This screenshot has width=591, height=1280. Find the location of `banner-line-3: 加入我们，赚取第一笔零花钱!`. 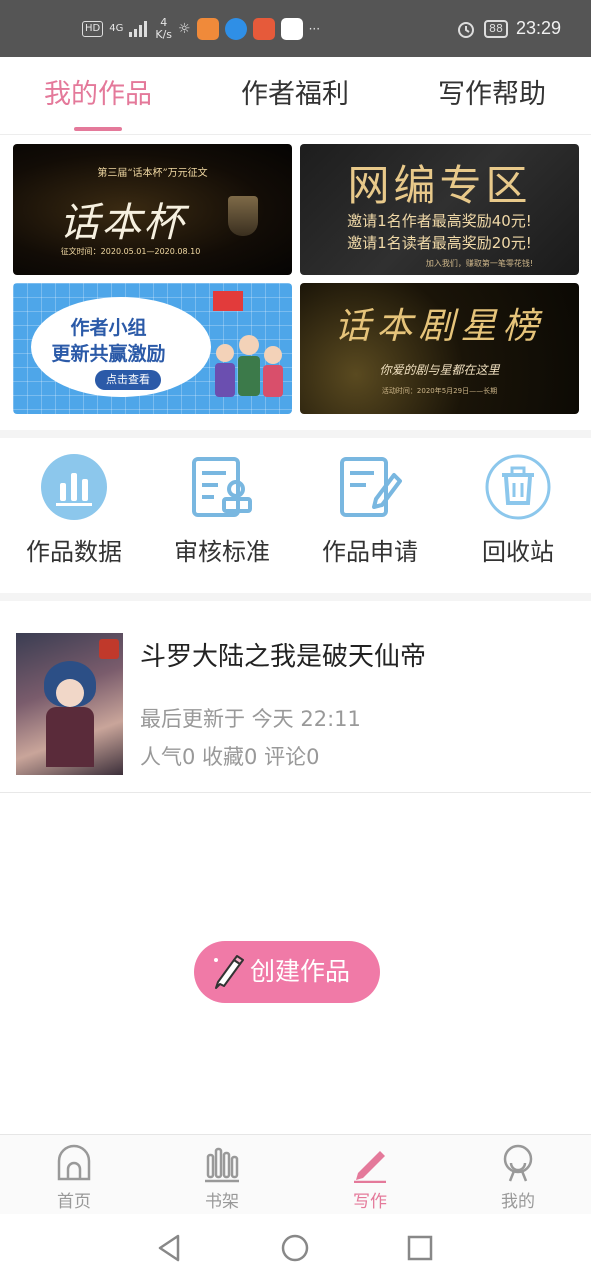

banner-line-3: 加入我们，赚取第一笔零花钱! is located at coordinates (479, 263).